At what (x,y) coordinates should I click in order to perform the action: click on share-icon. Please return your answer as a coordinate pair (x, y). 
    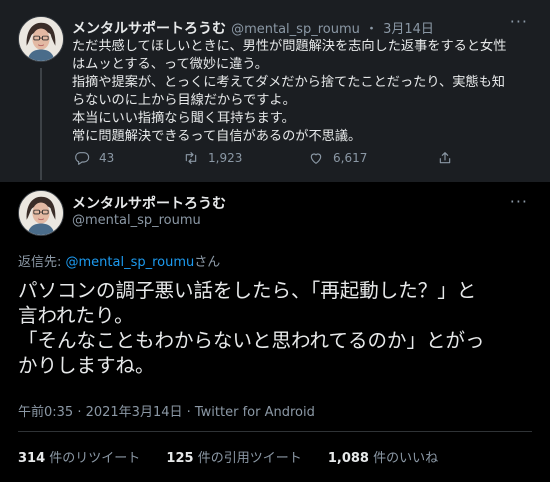
    Looking at the image, I should click on (445, 158).